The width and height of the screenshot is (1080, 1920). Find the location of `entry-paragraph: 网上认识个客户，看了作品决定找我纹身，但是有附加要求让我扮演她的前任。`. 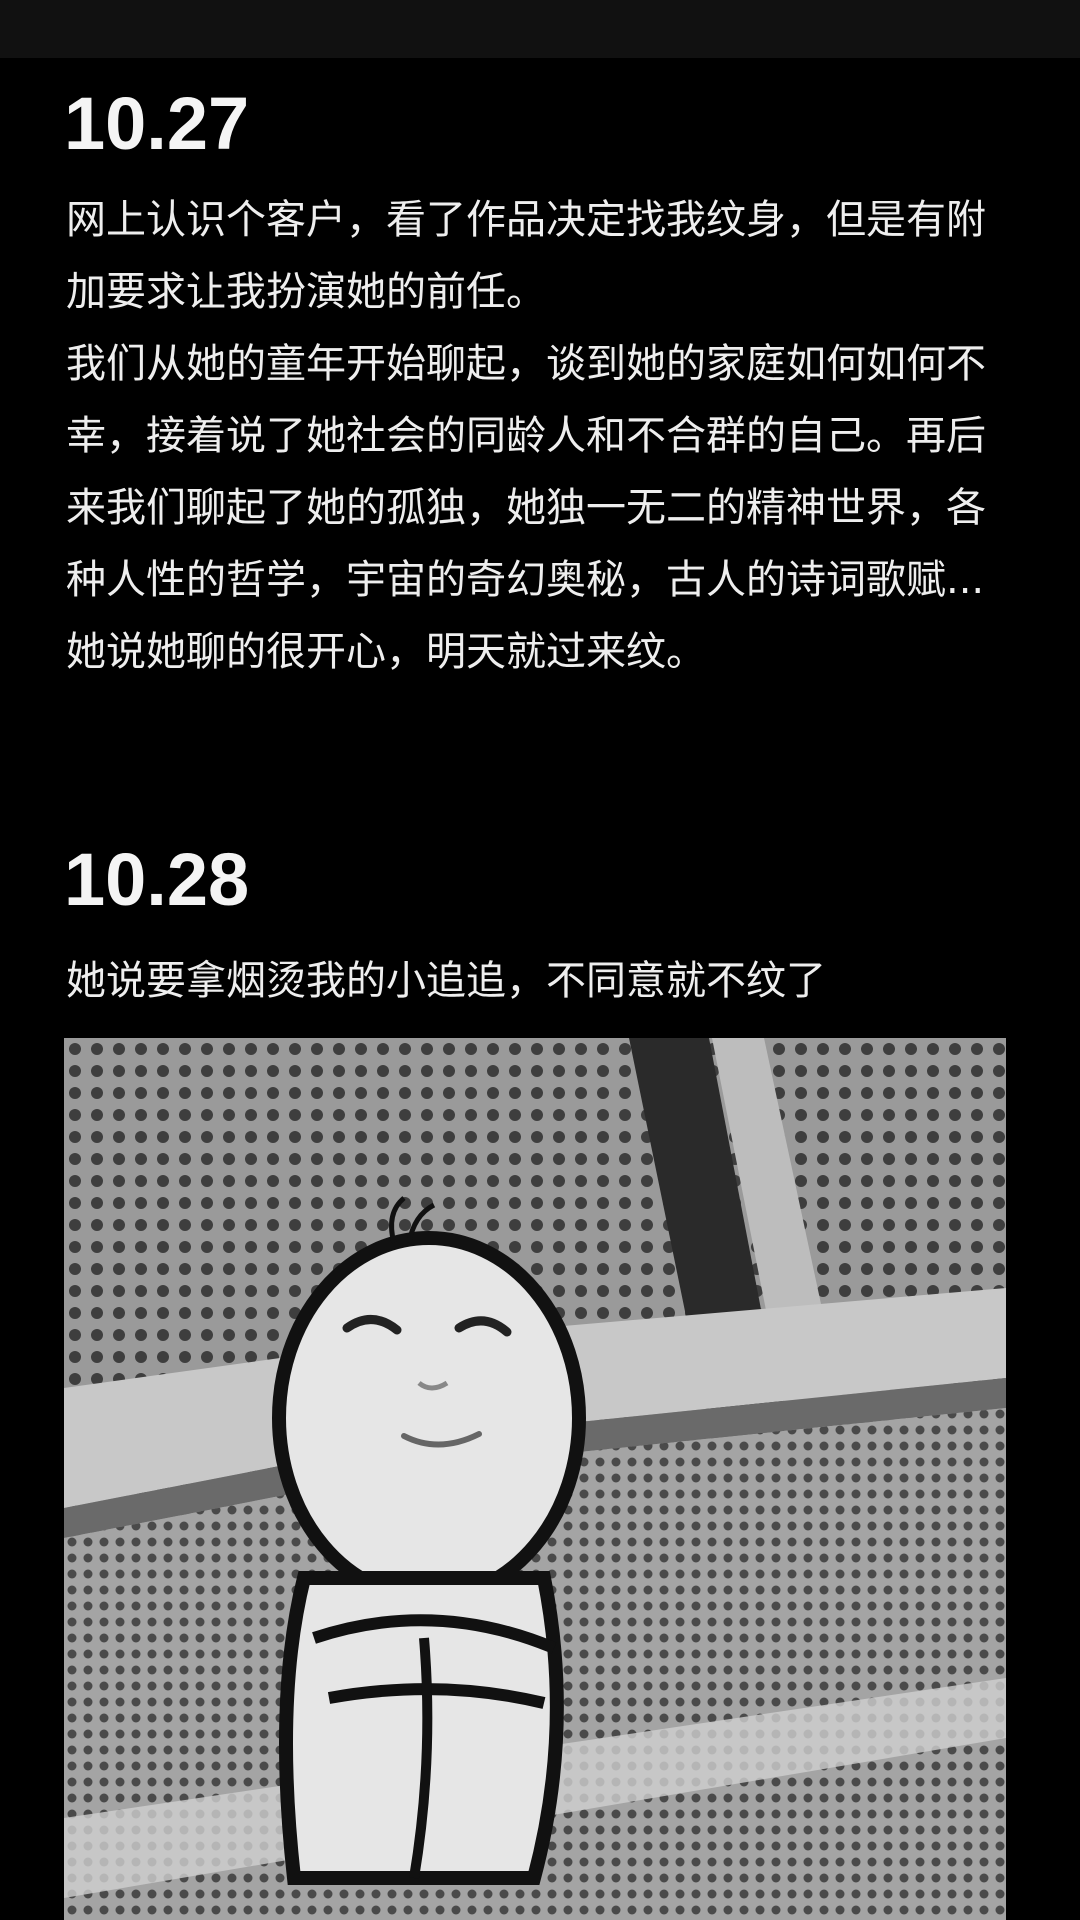

entry-paragraph: 网上认识个客户，看了作品决定找我纹身，但是有附加要求让我扮演她的前任。 is located at coordinates (526, 256).